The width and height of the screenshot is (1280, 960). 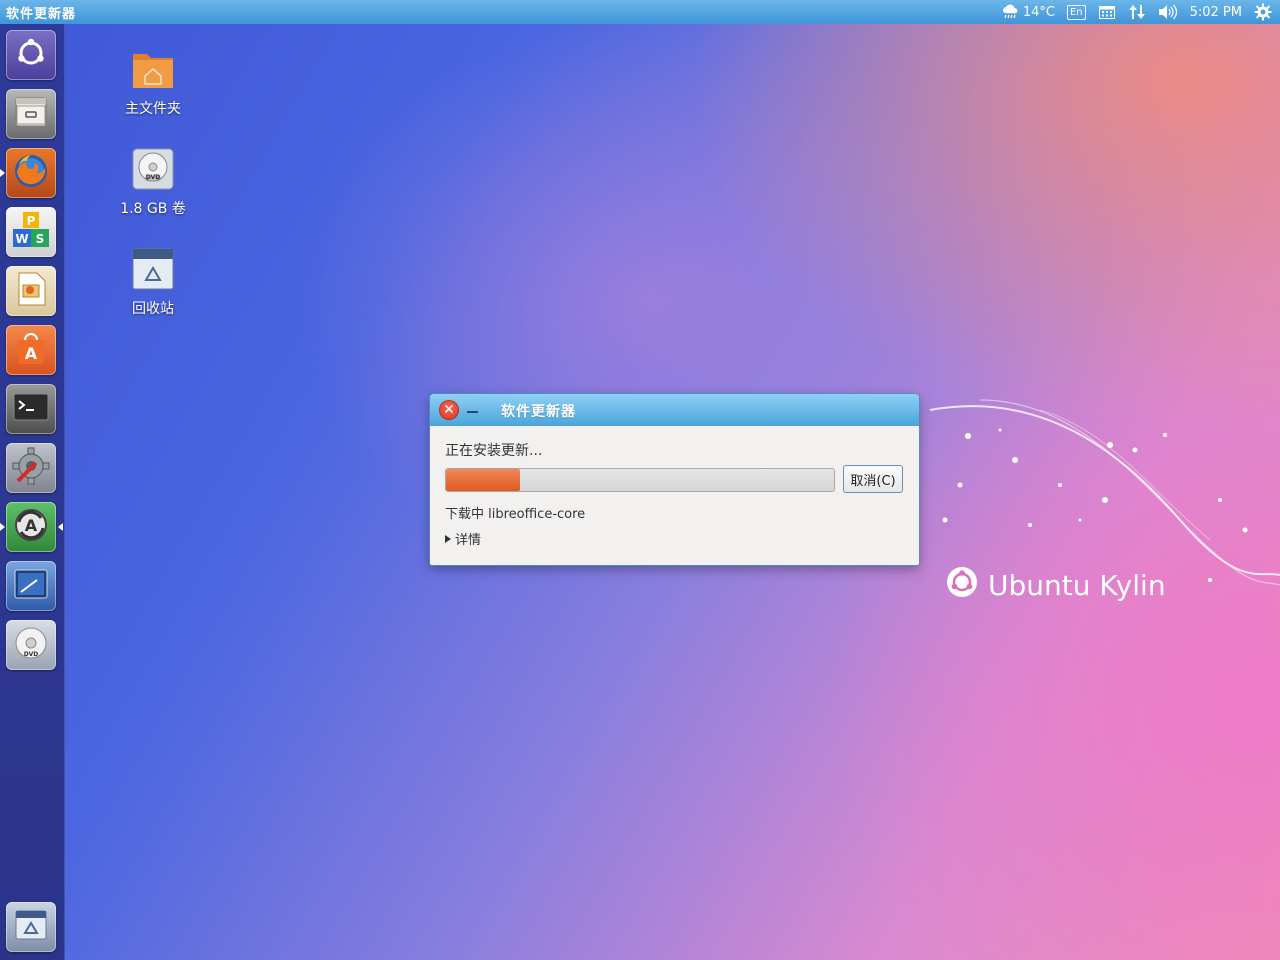 I want to click on launcher-dvd: DVD, so click(x=31, y=645).